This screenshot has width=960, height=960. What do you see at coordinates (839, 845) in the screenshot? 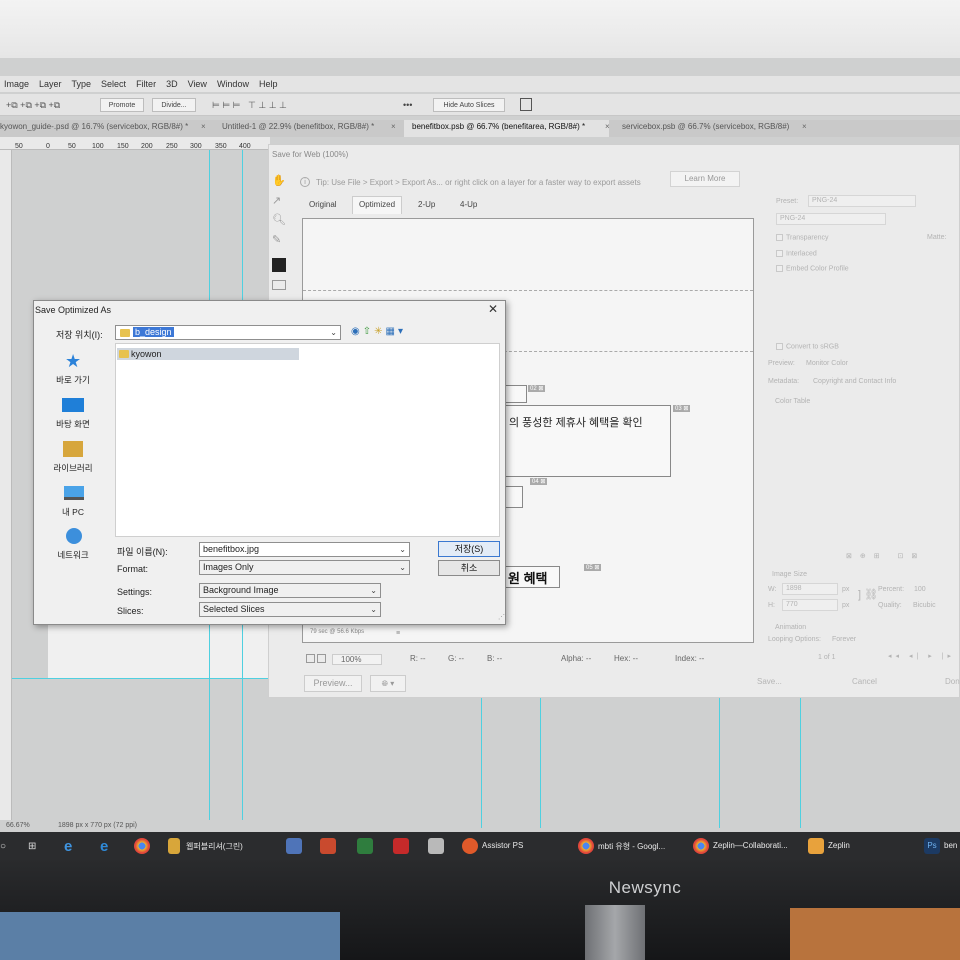
I see `taskbar-item-zeplin: Zeplin` at bounding box center [839, 845].